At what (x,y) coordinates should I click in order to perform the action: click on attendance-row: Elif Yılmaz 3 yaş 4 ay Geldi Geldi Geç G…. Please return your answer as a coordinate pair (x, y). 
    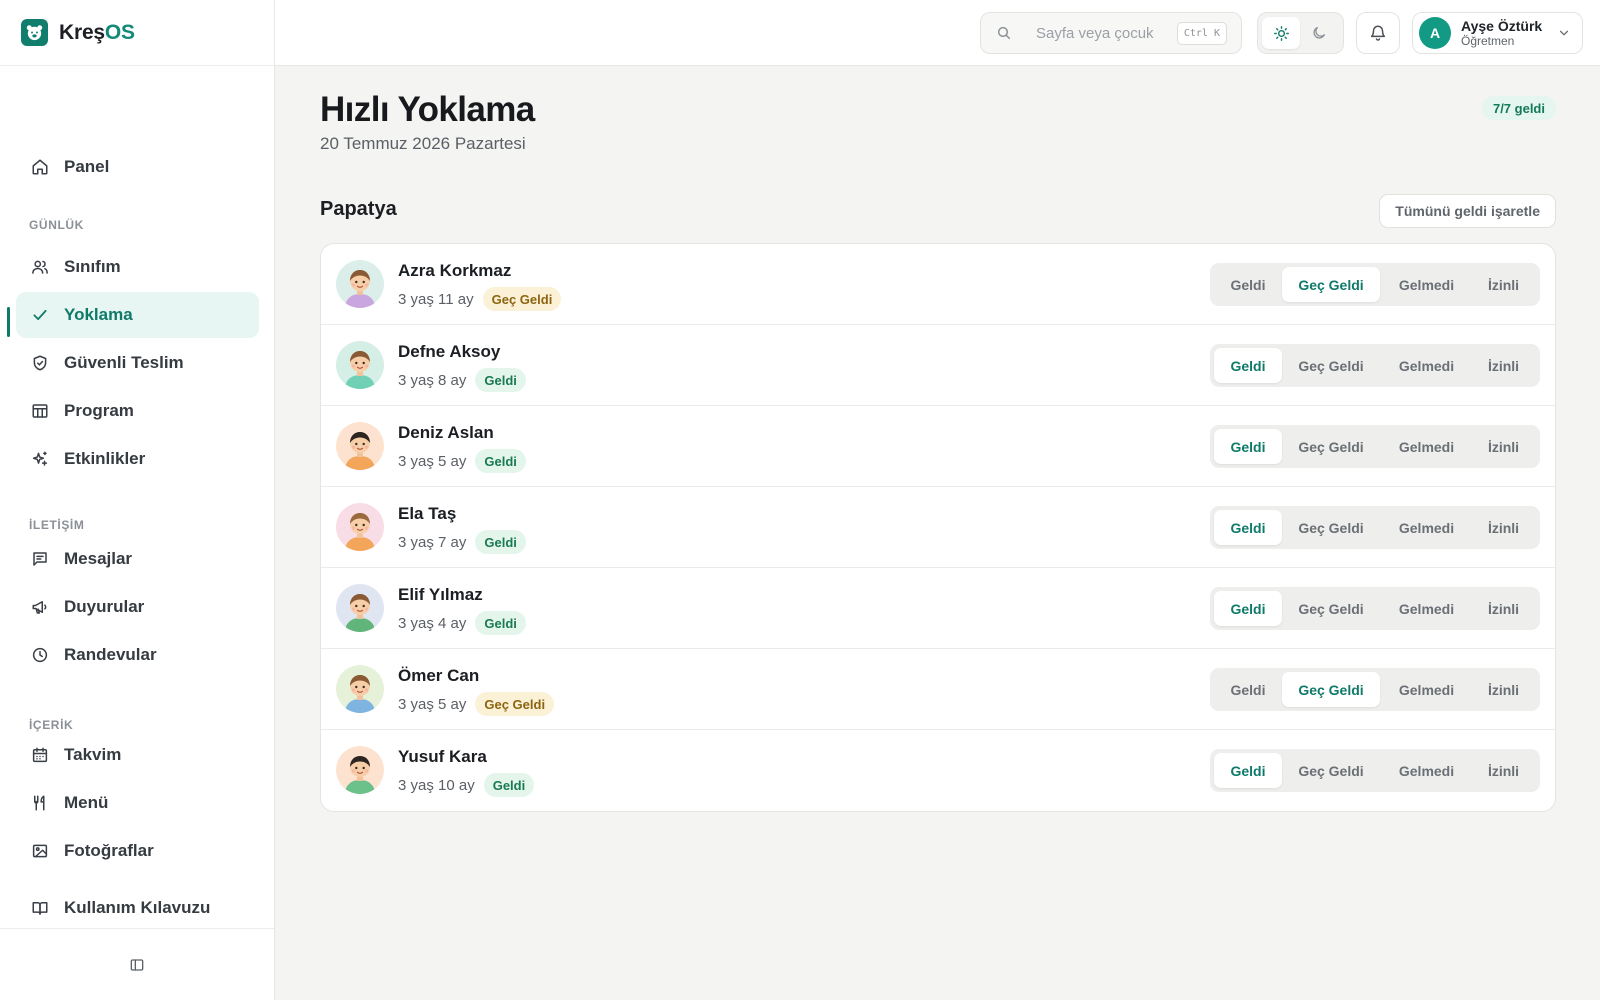
    Looking at the image, I should click on (938, 608).